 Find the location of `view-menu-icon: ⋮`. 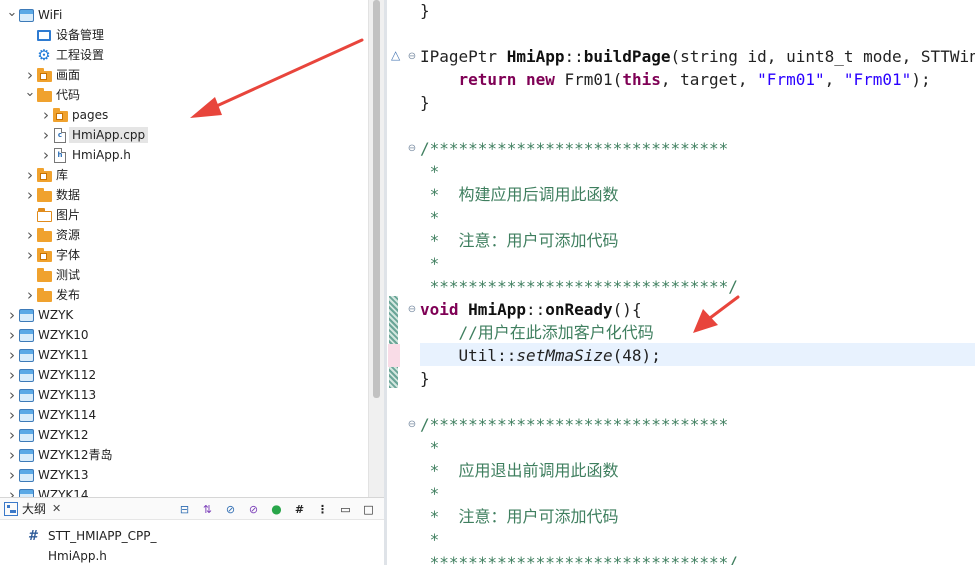

view-menu-icon: ⋮ is located at coordinates (322, 509).